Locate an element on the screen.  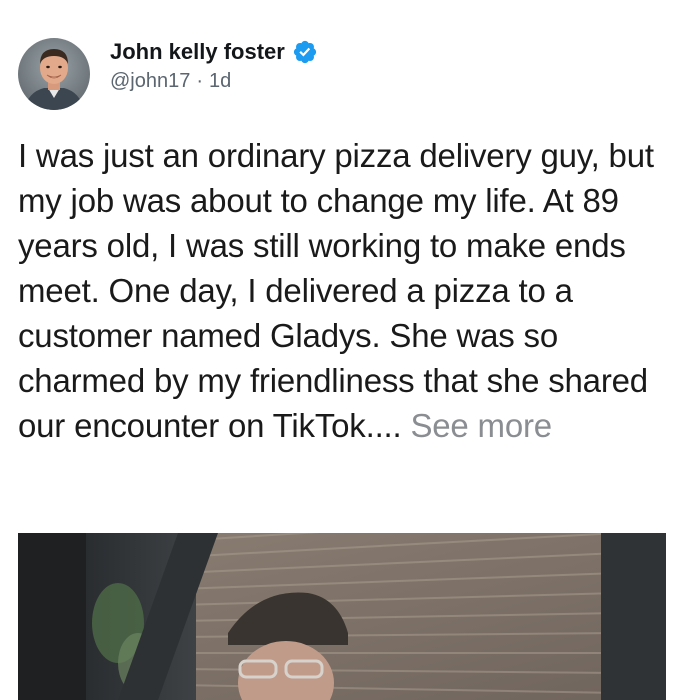
tweet-header: John kelly foster @john17 · 1d is located at coordinates (214, 64).